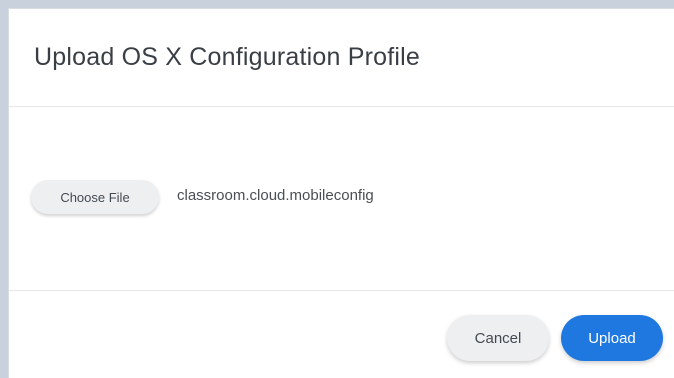 This screenshot has width=674, height=378. Describe the element at coordinates (95, 197) in the screenshot. I see `choose-file-button: Choose File` at that location.